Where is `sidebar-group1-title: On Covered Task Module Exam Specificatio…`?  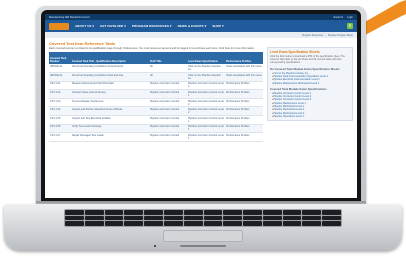
sidebar-group1-title: On Covered Task Module Exam Specificatio… is located at coordinates (305, 68).